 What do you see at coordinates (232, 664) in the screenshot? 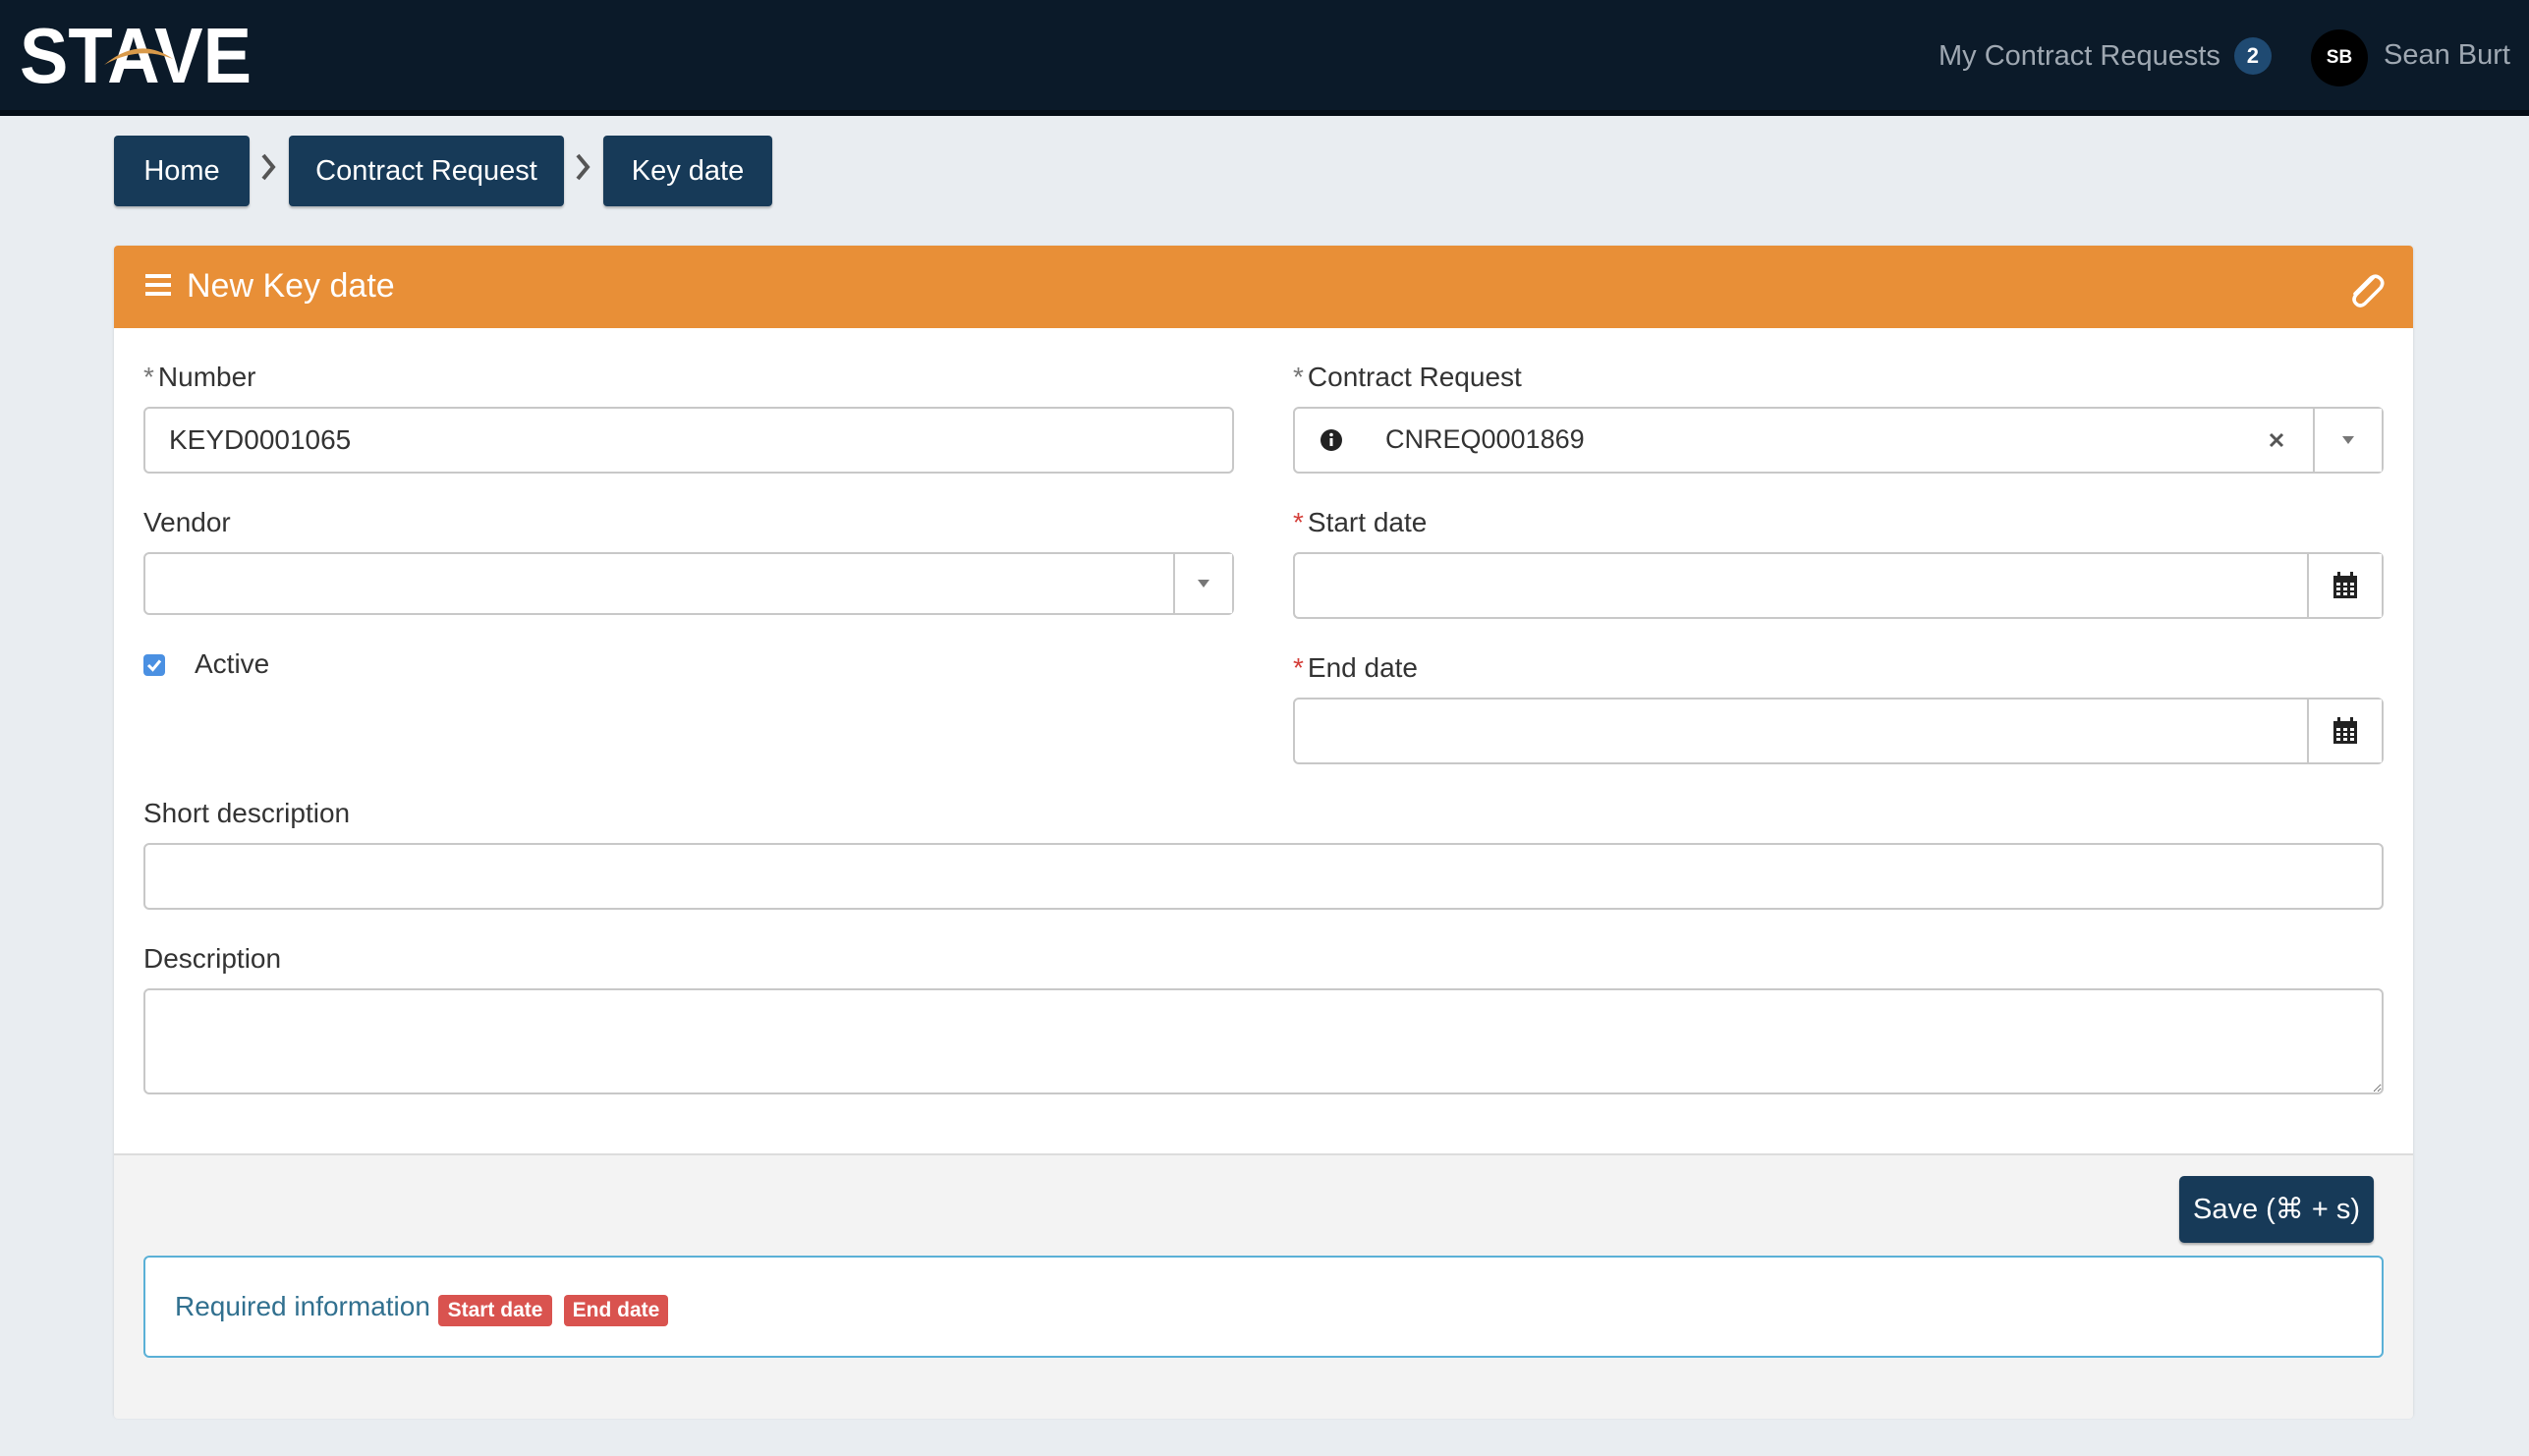
I see `active-label: Active` at bounding box center [232, 664].